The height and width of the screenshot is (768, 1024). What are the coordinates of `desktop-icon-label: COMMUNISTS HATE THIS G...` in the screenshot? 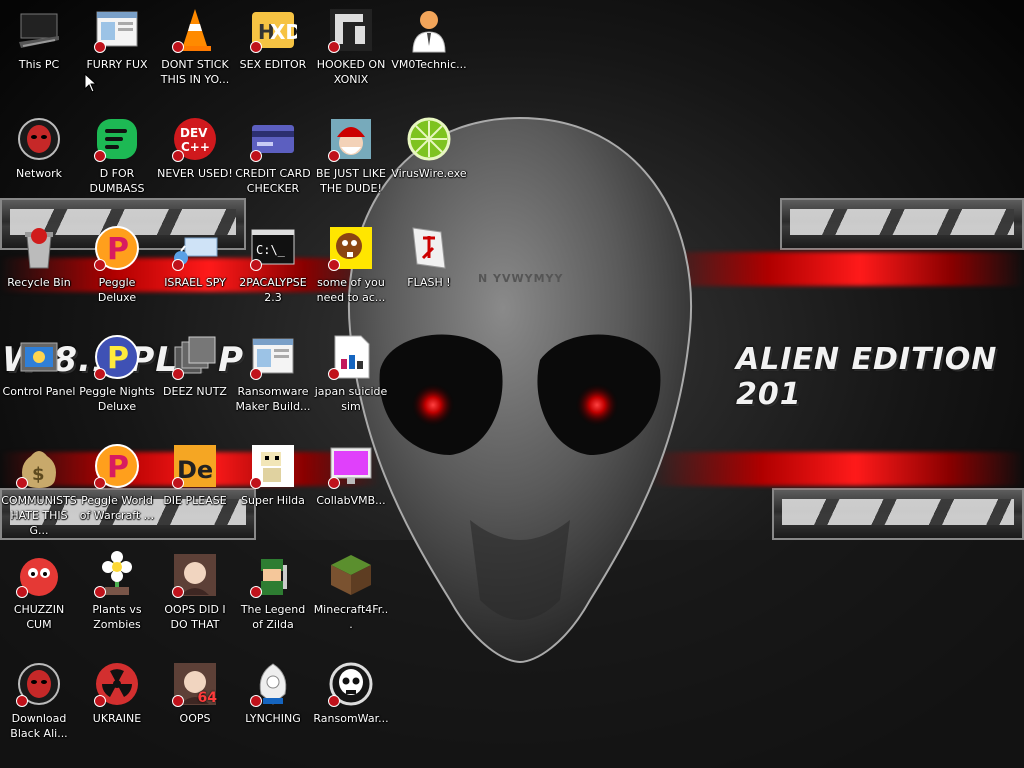 It's located at (39, 515).